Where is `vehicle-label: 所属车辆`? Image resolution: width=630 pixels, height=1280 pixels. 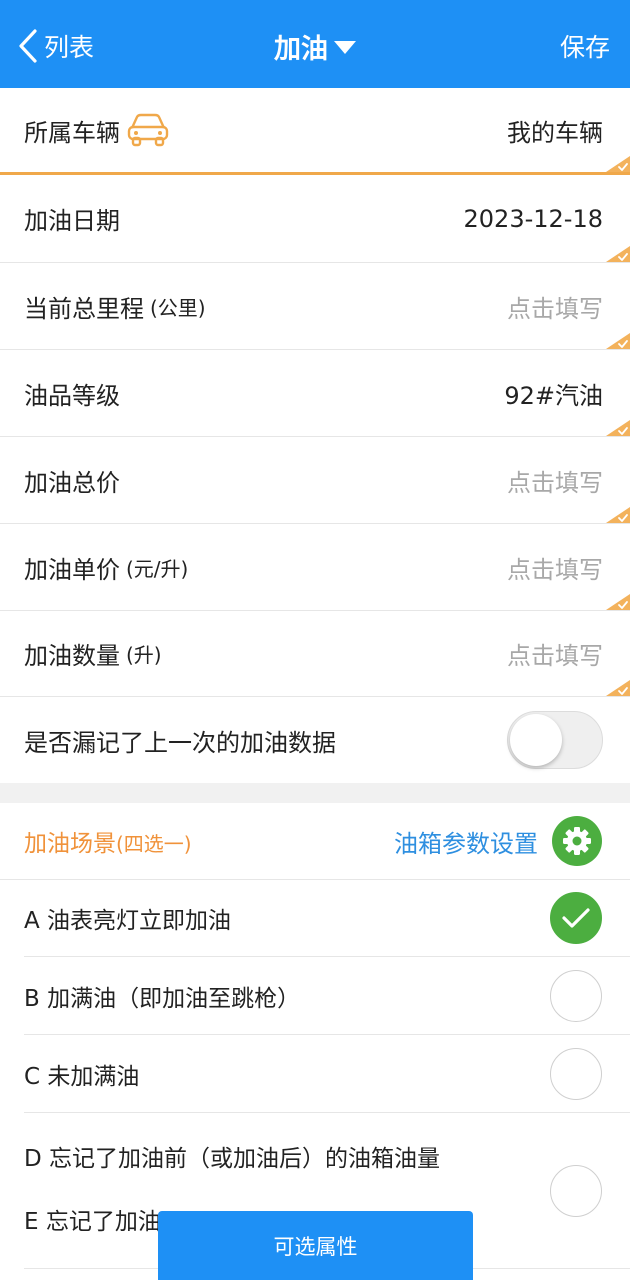 vehicle-label: 所属车辆 is located at coordinates (72, 132).